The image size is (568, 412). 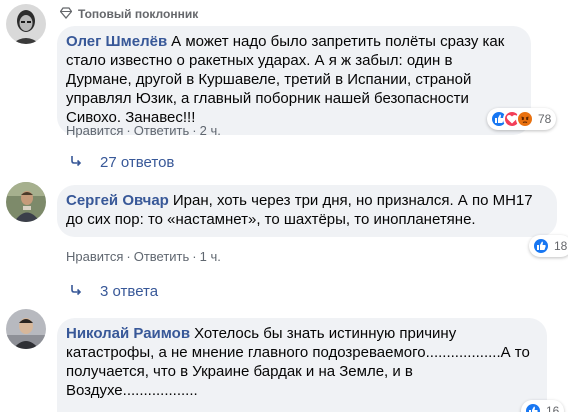 What do you see at coordinates (138, 14) in the screenshot?
I see `top-fan-label: Топовый поклонник` at bounding box center [138, 14].